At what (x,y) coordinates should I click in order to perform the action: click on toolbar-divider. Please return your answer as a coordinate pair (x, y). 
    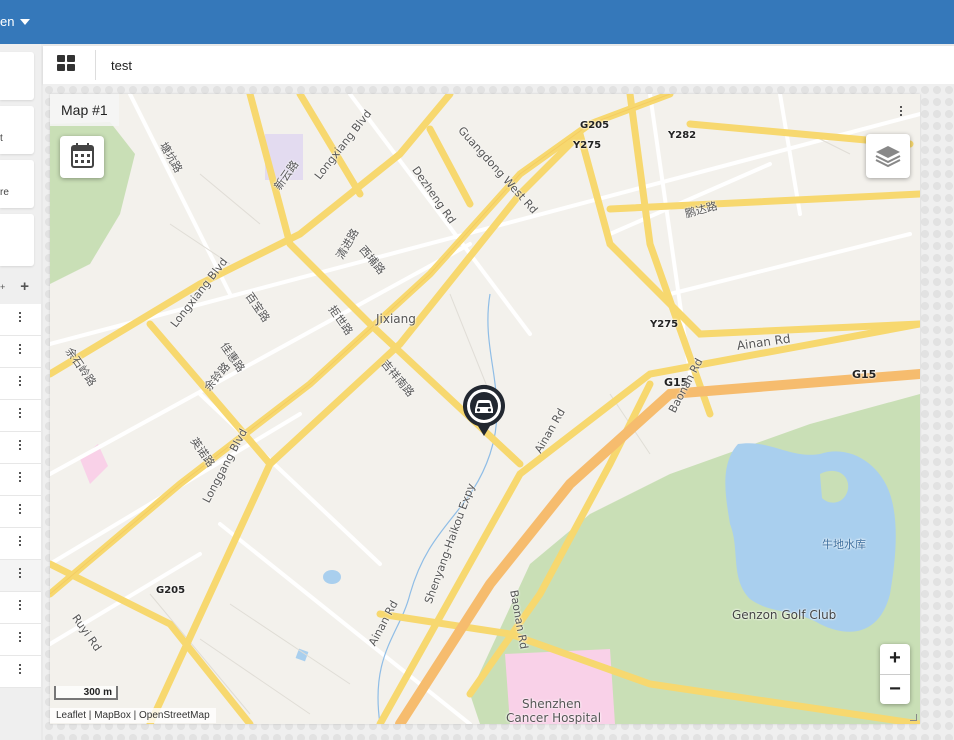
    Looking at the image, I should click on (95, 65).